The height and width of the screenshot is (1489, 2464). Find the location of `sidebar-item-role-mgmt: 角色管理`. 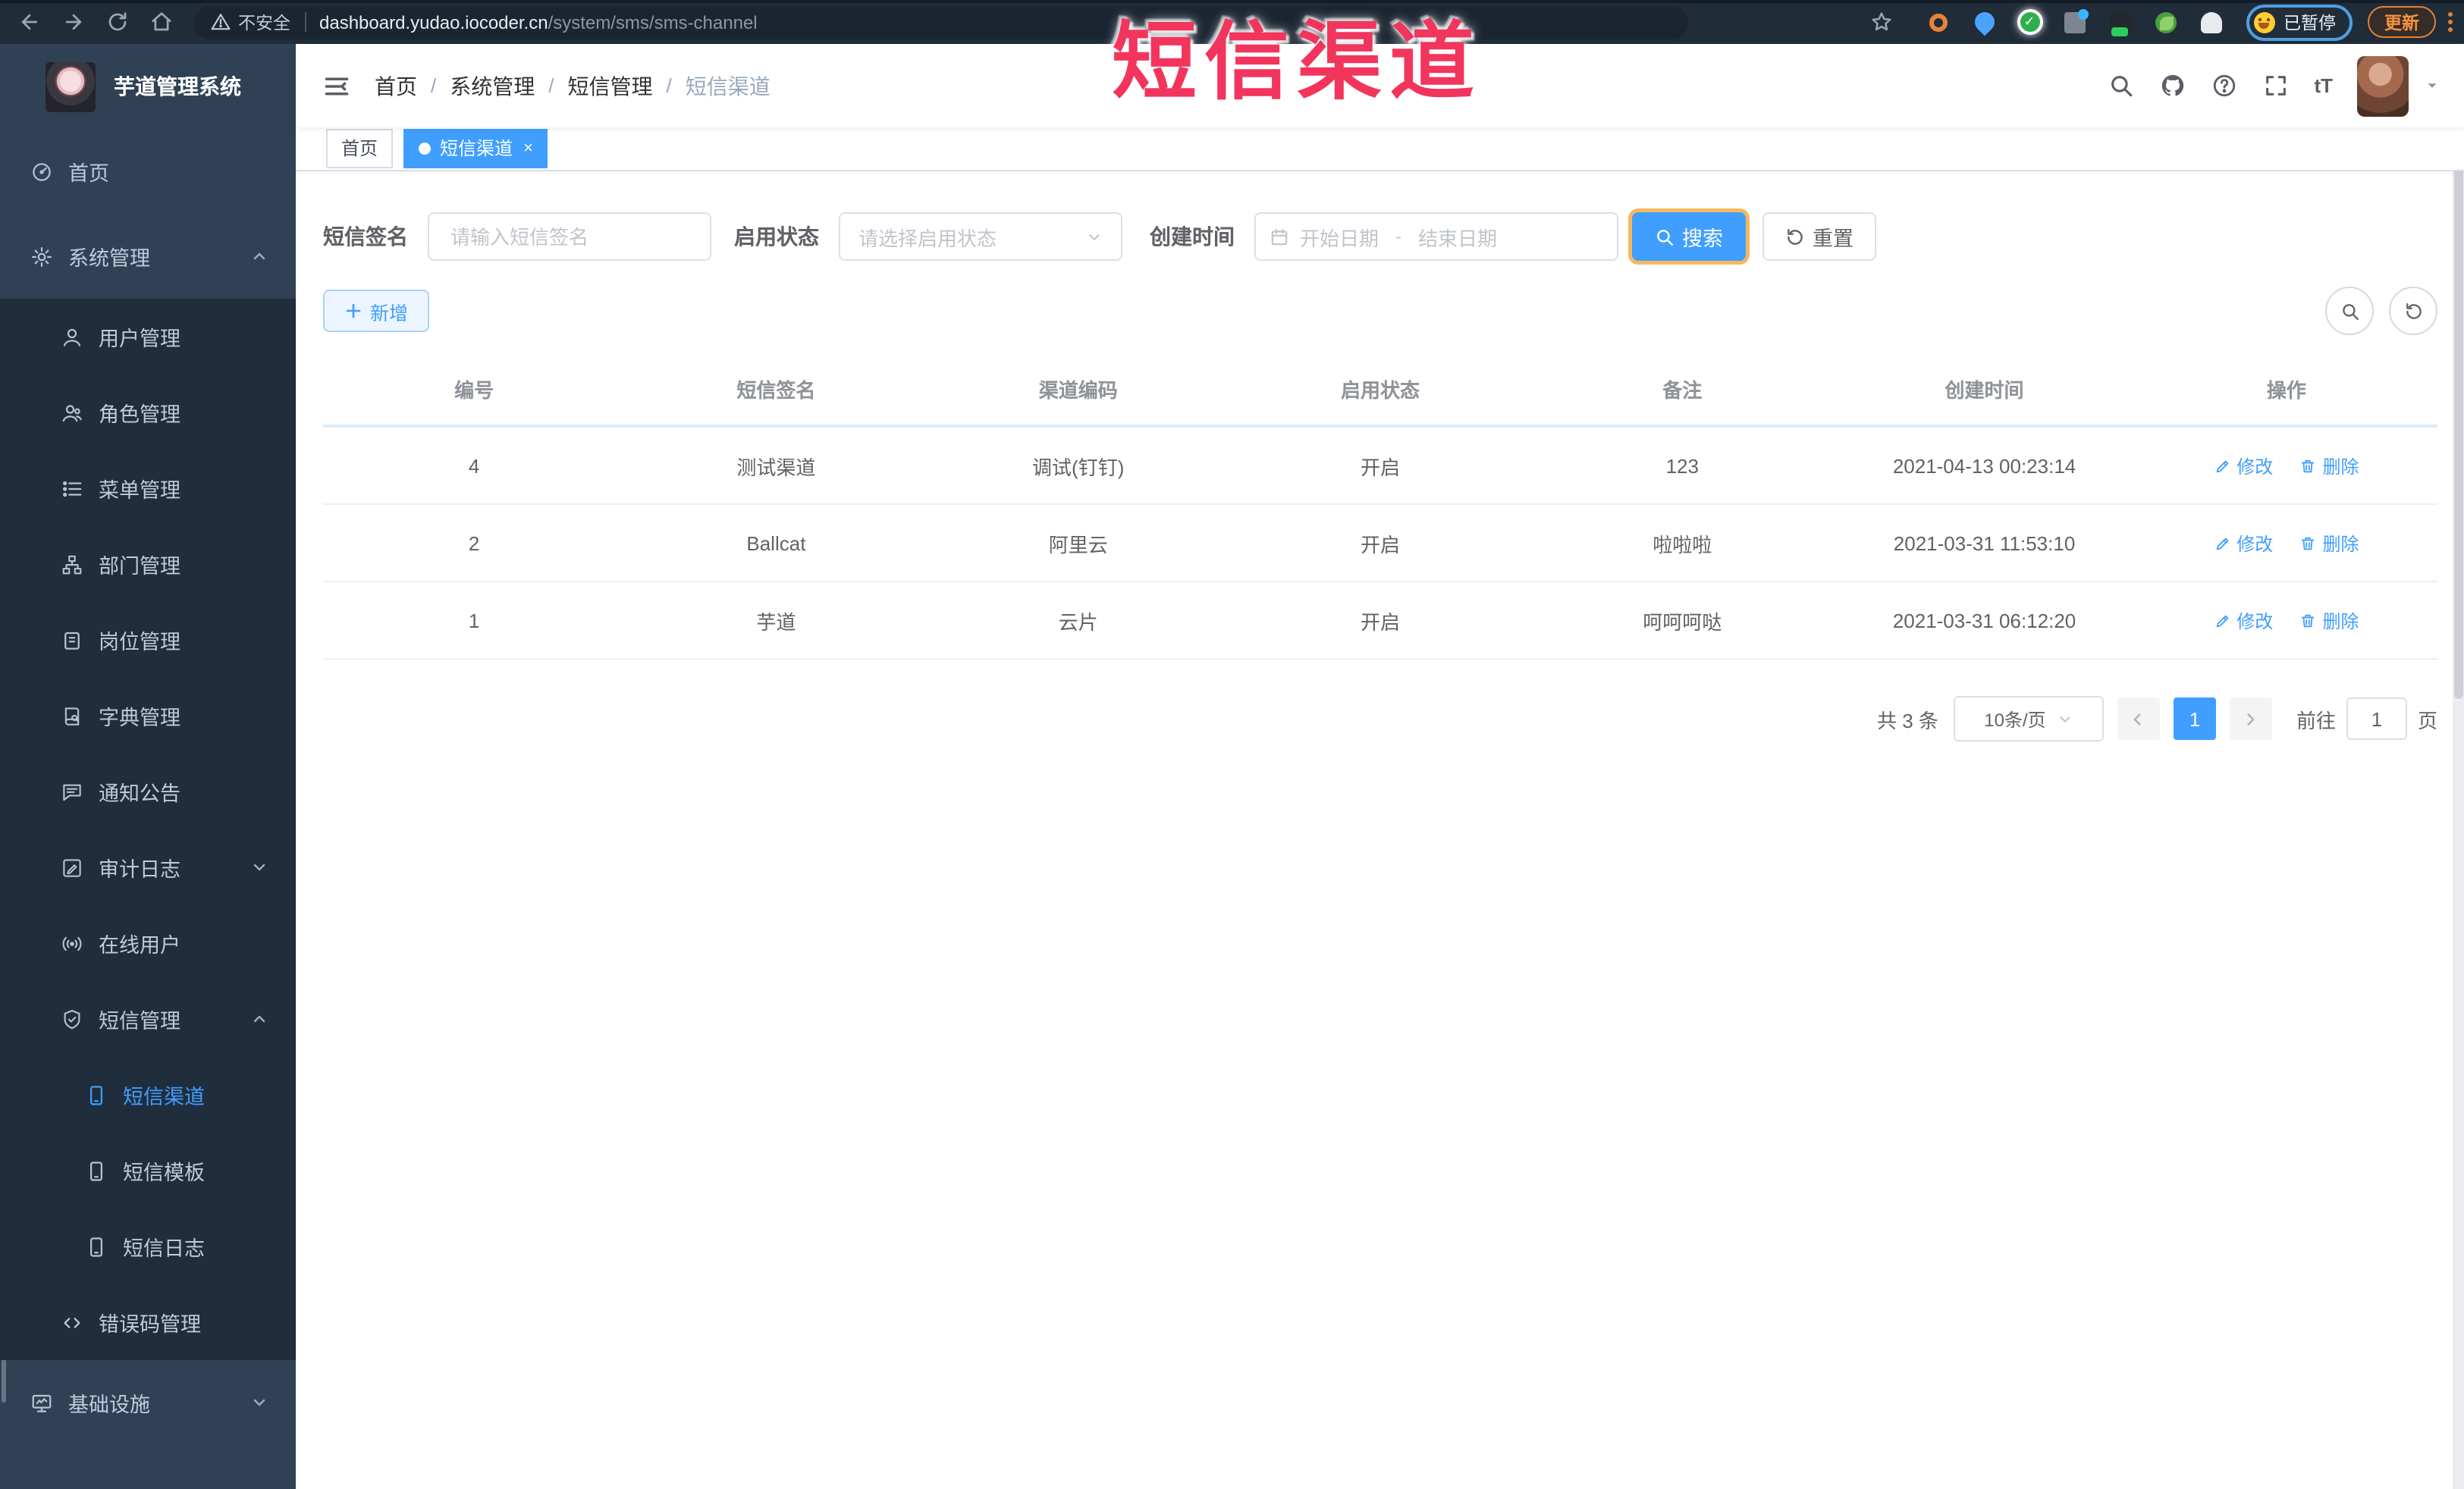

sidebar-item-role-mgmt: 角色管理 is located at coordinates (148, 413).